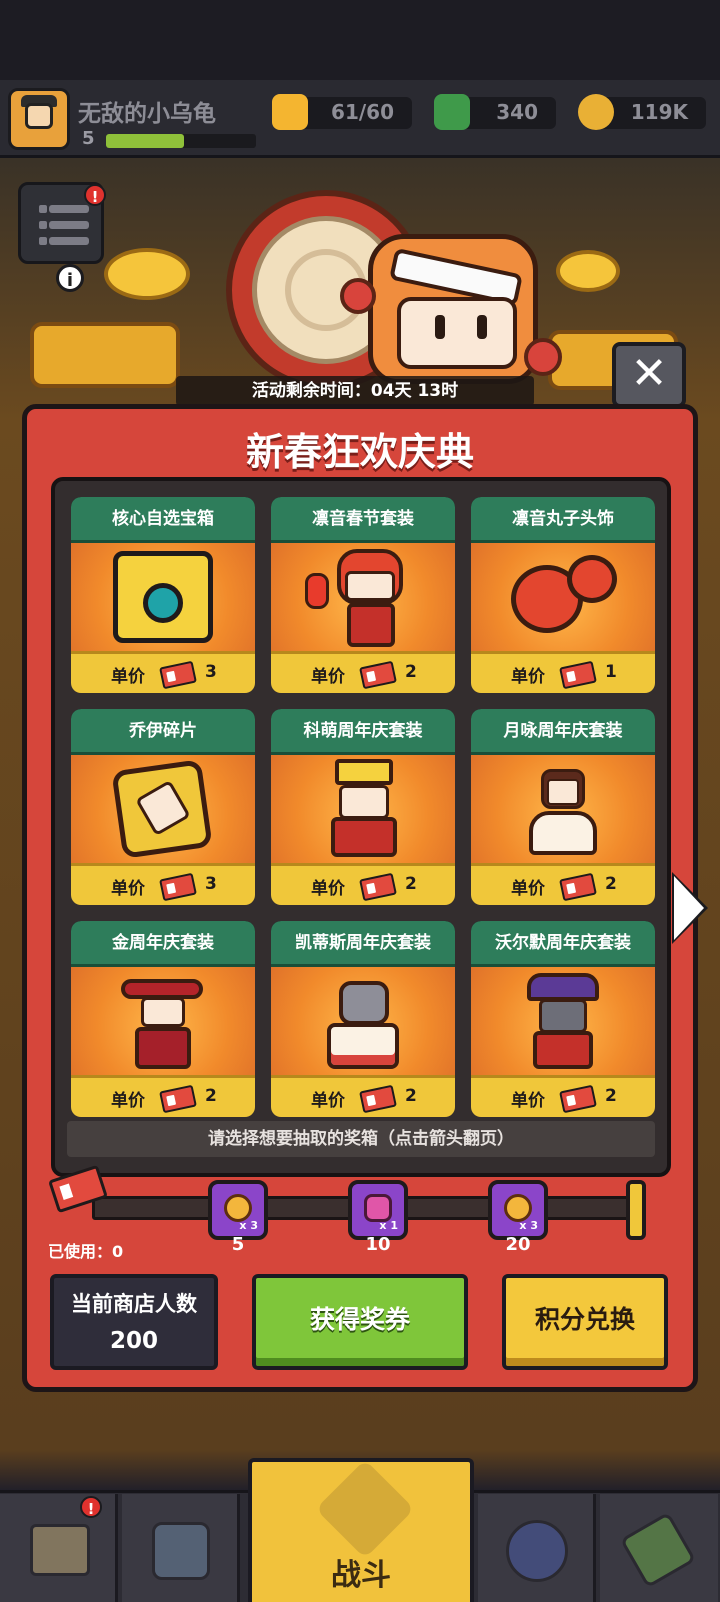 The width and height of the screenshot is (720, 1602). Describe the element at coordinates (86, 1251) in the screenshot. I see `tickets-used: 已使用：0` at that location.